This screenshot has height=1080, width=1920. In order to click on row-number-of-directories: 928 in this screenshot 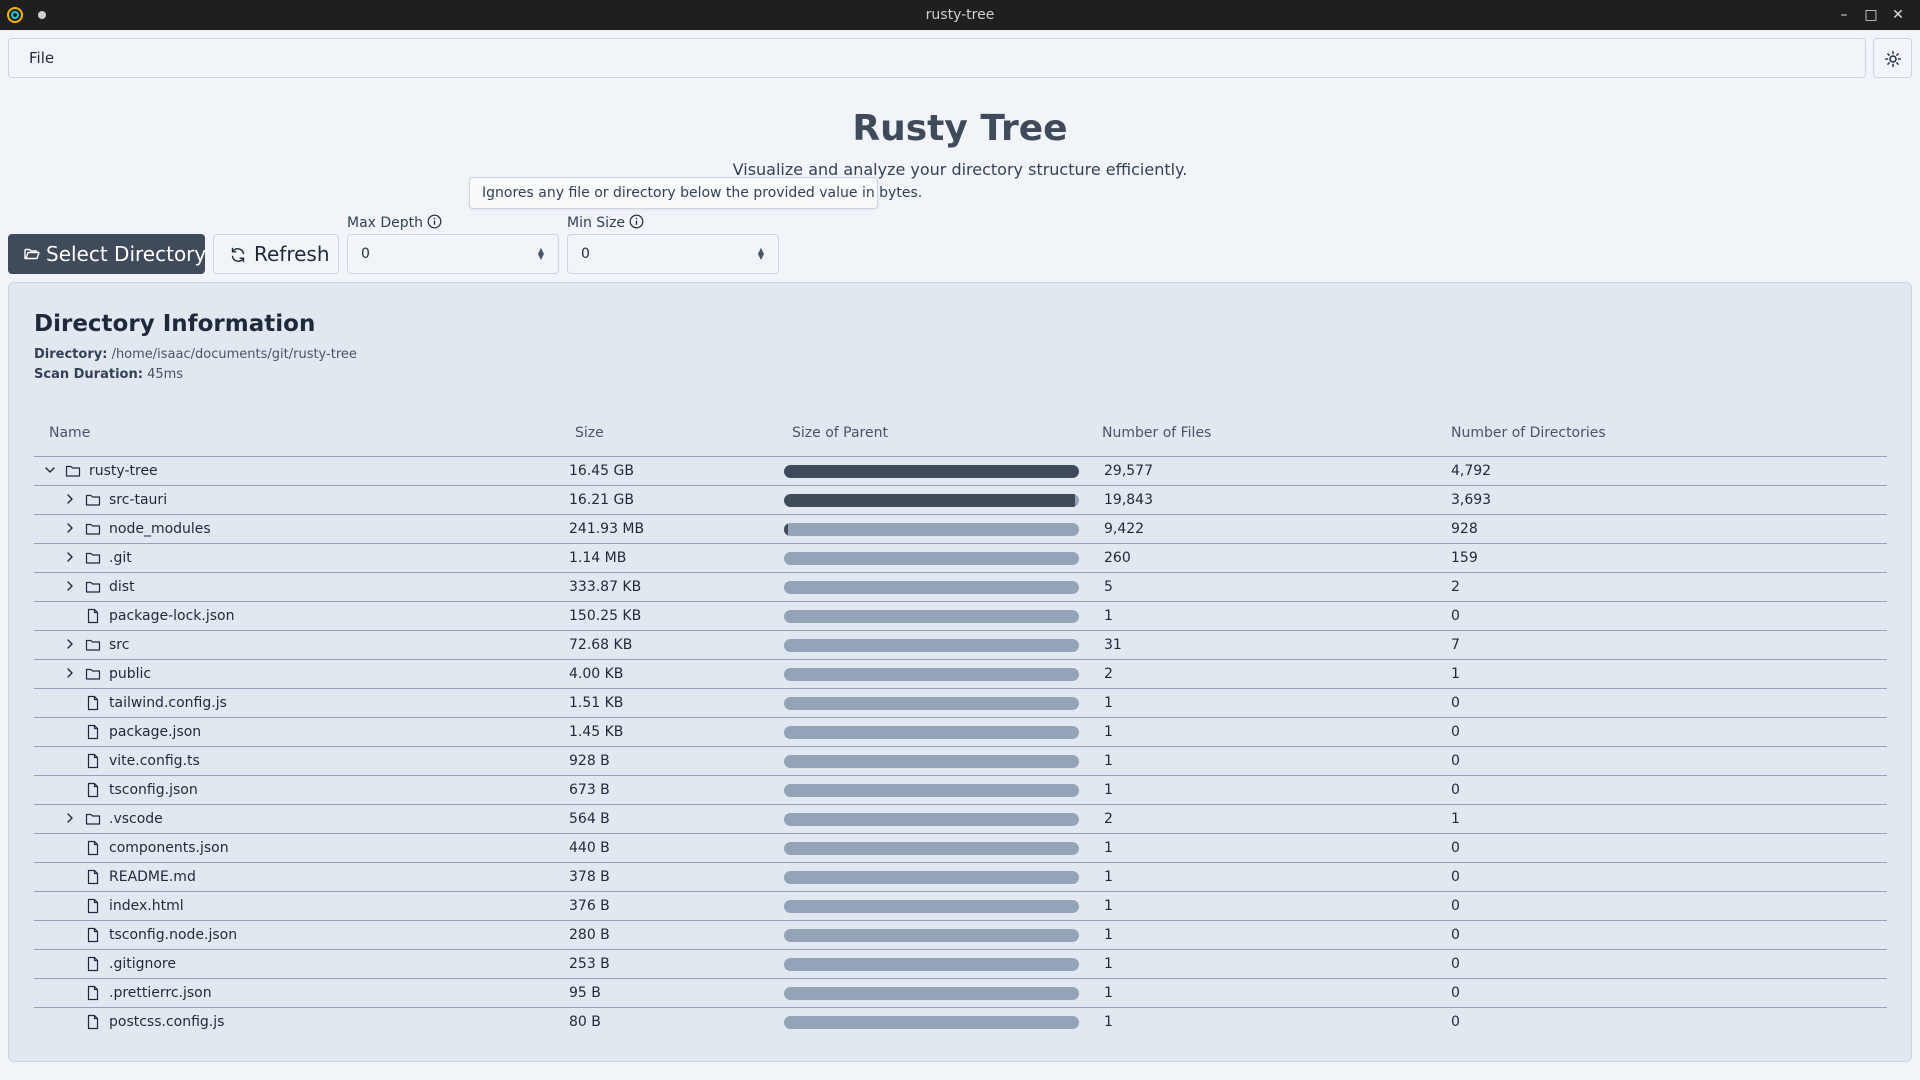, I will do `click(1464, 529)`.